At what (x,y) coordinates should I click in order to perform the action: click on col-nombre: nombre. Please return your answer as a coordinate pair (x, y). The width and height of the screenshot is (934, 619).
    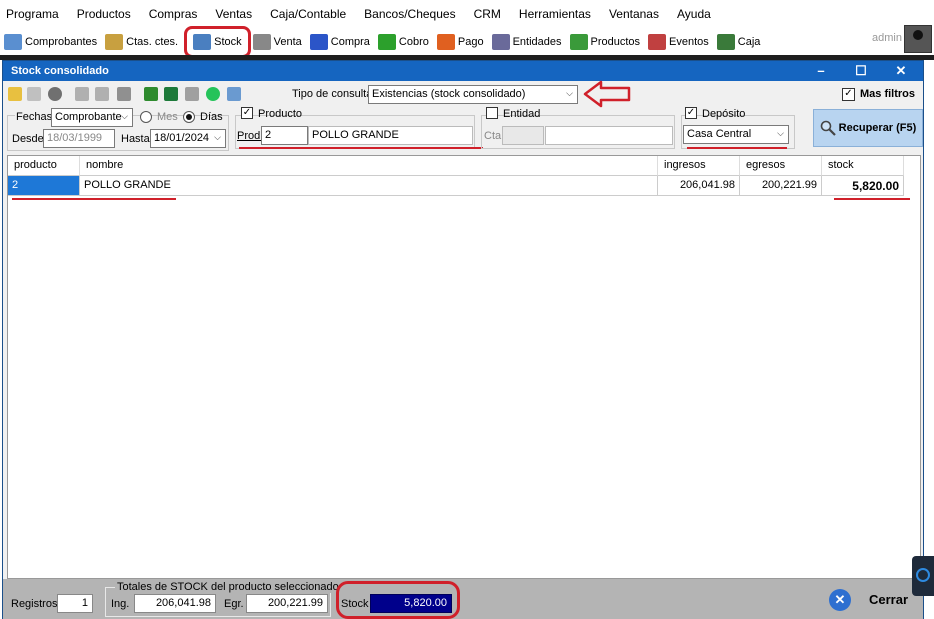
    Looking at the image, I should click on (369, 166).